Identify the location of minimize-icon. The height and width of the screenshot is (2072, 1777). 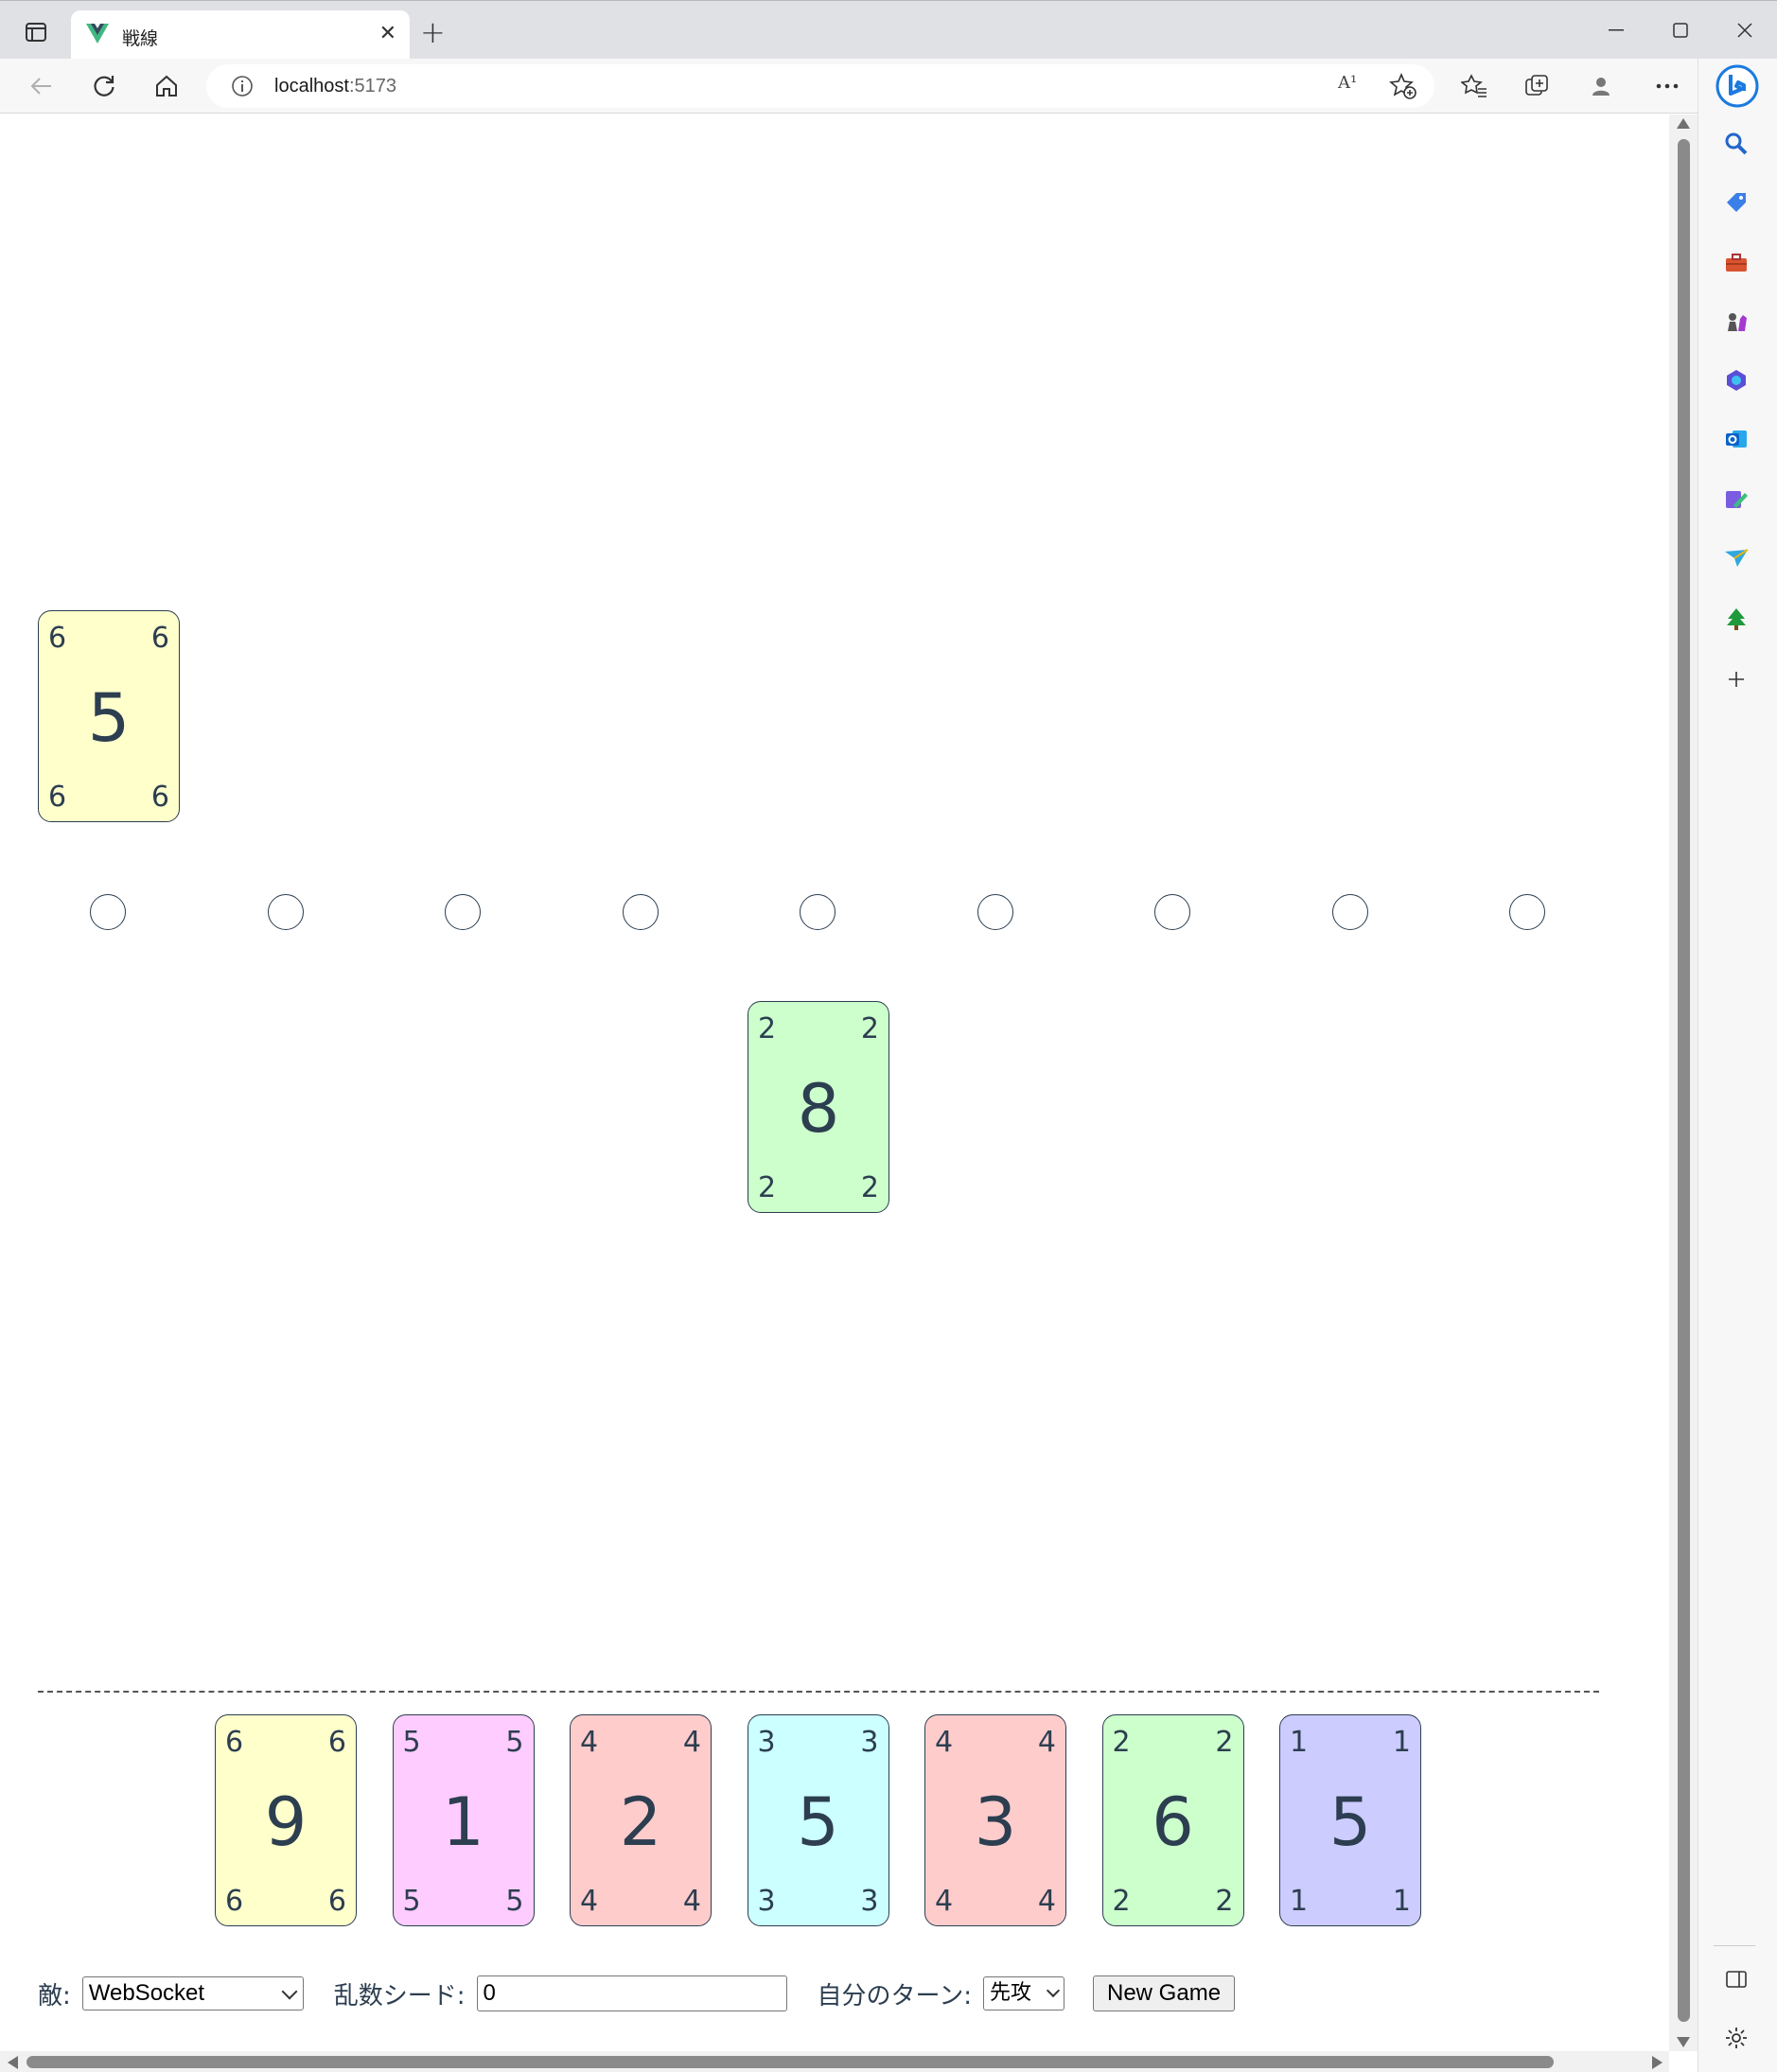
(1617, 30).